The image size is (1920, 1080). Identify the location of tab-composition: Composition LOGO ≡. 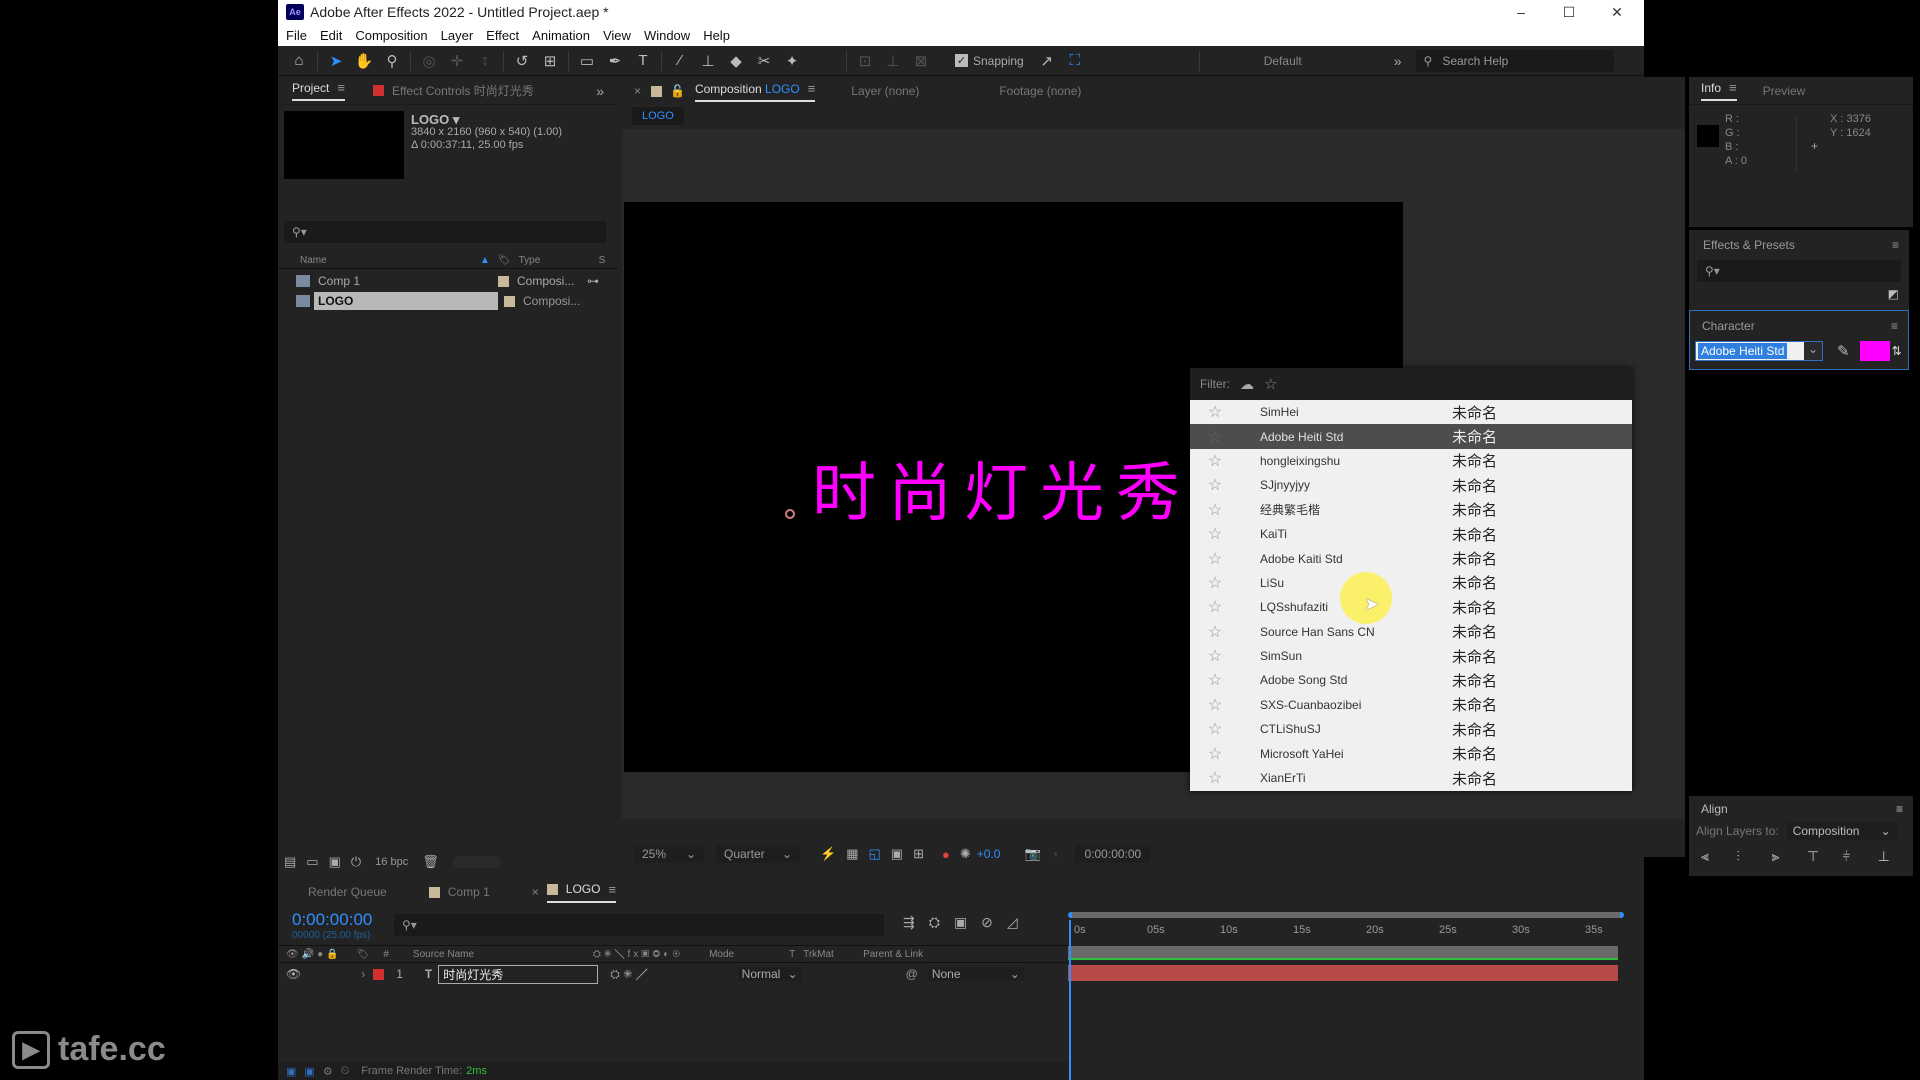
(755, 91).